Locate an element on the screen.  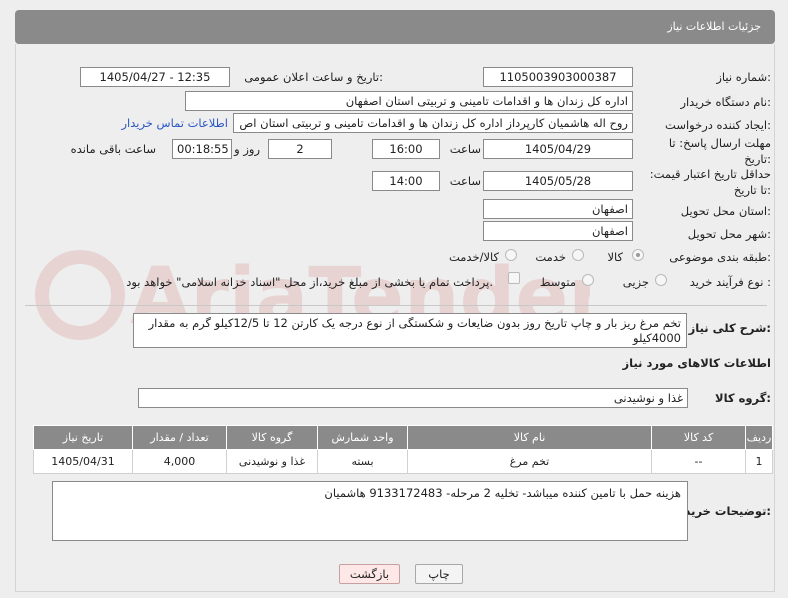
page-title: جزئیات اطلاعات نیاز is located at coordinates (714, 26).